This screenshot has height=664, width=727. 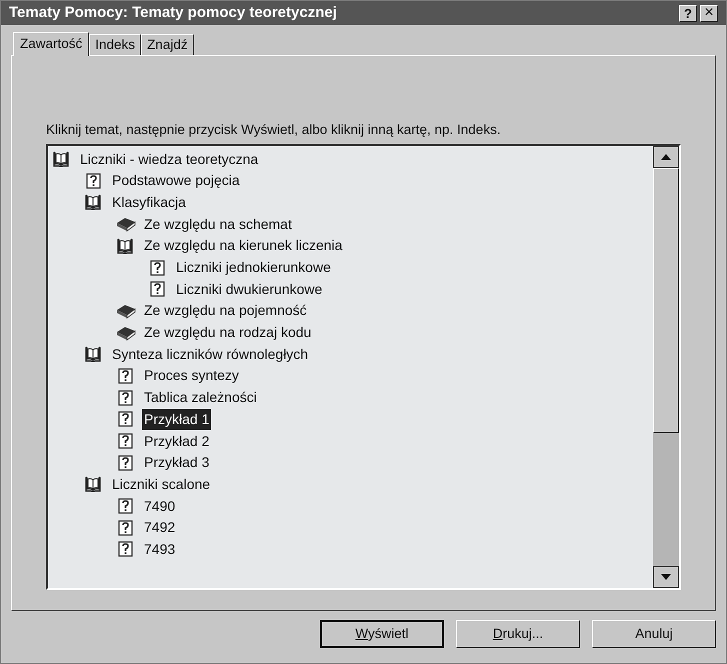 I want to click on tree-item: Przykład 3, so click(x=177, y=463).